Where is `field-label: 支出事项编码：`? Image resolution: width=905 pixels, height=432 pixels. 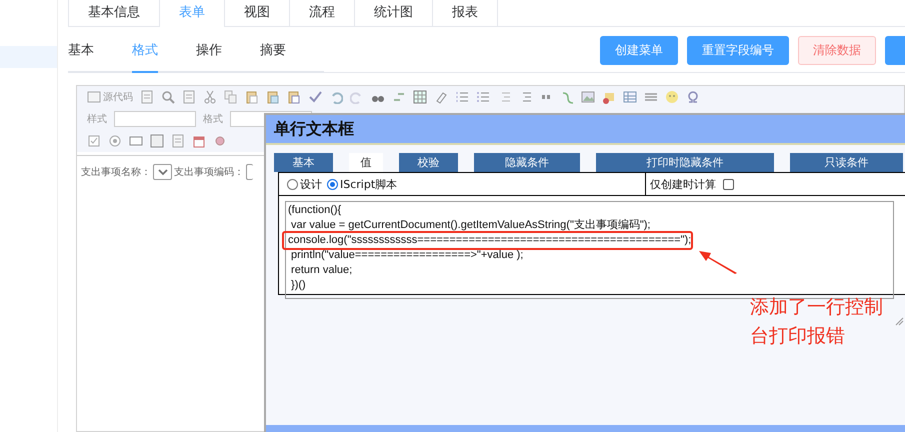
field-label: 支出事项编码： is located at coordinates (209, 172).